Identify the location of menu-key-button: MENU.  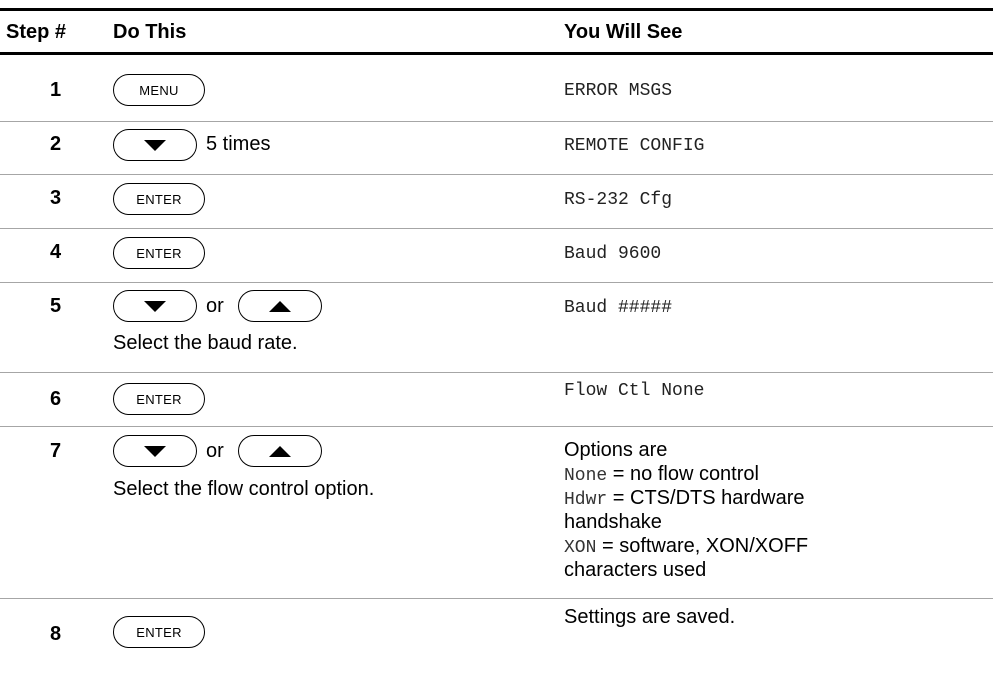
(159, 90).